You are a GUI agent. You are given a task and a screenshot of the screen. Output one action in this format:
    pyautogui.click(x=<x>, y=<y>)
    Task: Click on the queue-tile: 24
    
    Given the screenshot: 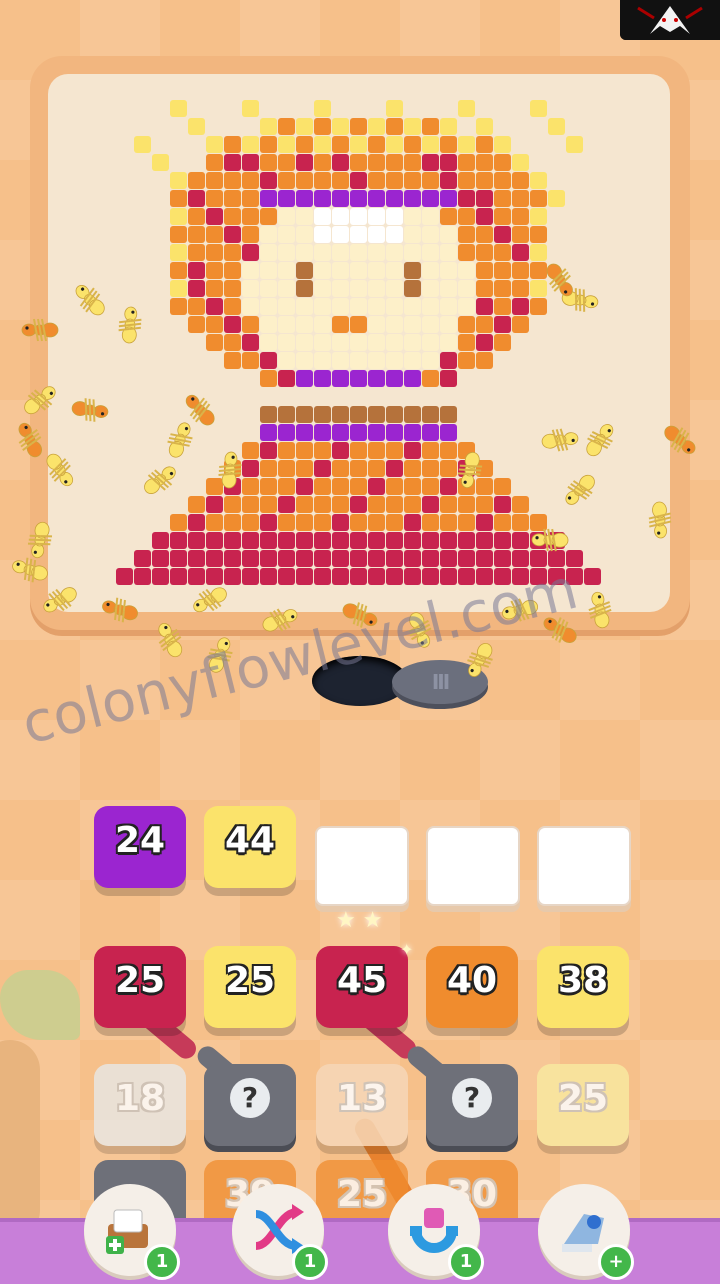 What is the action you would take?
    pyautogui.click(x=140, y=847)
    